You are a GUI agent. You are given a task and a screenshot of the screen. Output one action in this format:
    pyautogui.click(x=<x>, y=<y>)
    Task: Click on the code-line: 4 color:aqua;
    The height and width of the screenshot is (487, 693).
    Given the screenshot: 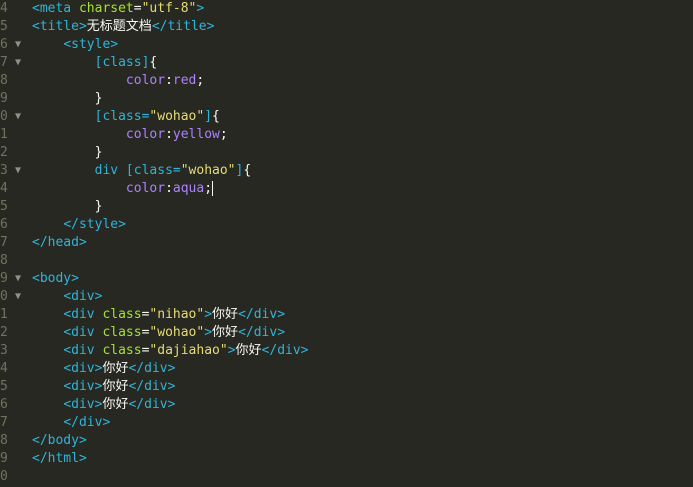 What is the action you would take?
    pyautogui.click(x=346, y=189)
    